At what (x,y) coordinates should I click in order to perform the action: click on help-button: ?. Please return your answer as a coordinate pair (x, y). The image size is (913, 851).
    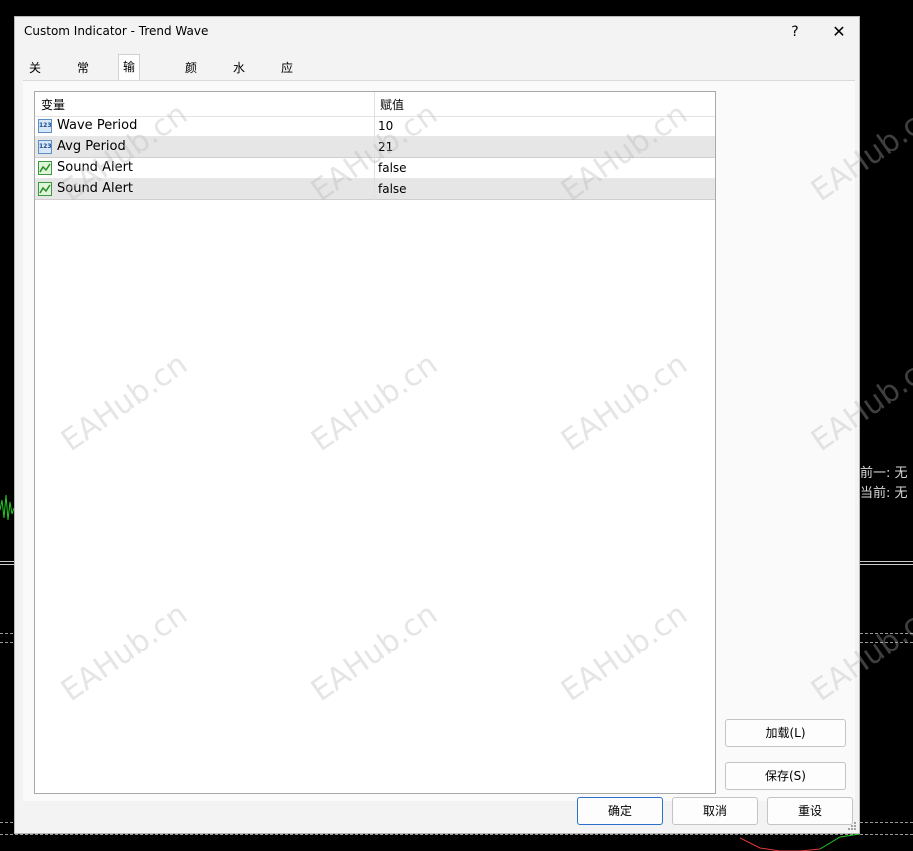
    Looking at the image, I should click on (795, 32).